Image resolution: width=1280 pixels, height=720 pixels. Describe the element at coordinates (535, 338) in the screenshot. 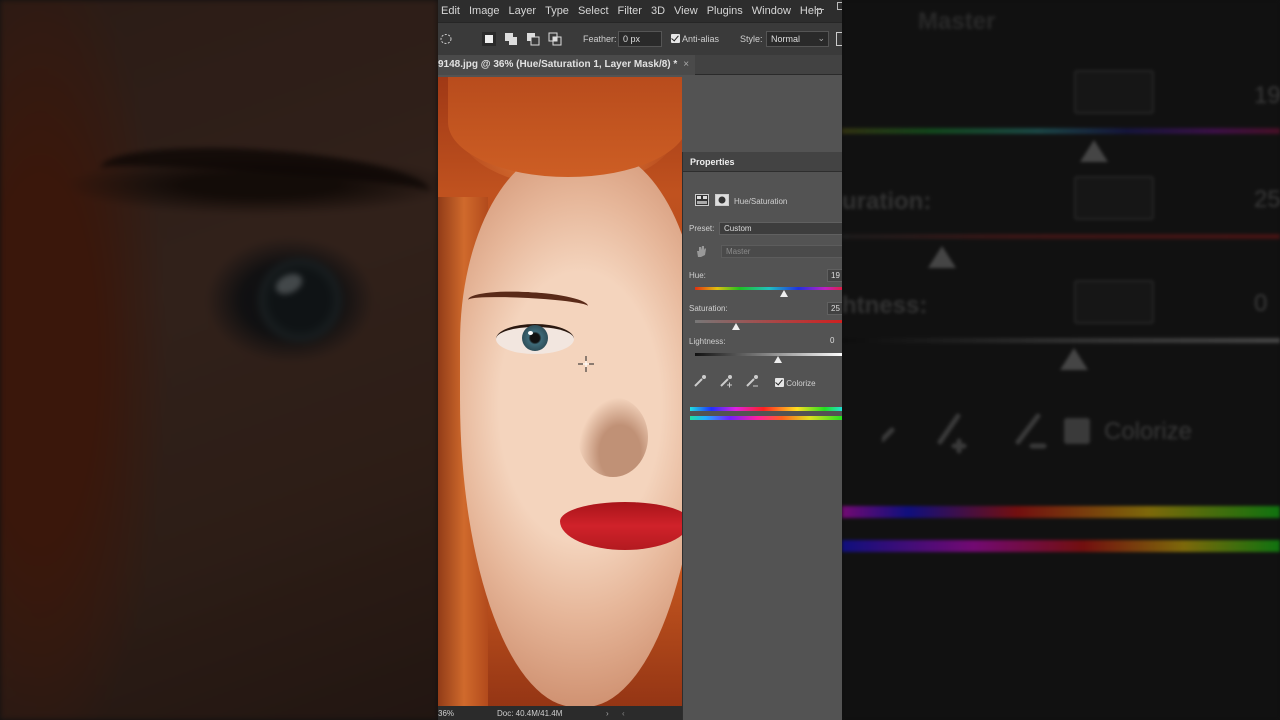

I see `iris` at that location.